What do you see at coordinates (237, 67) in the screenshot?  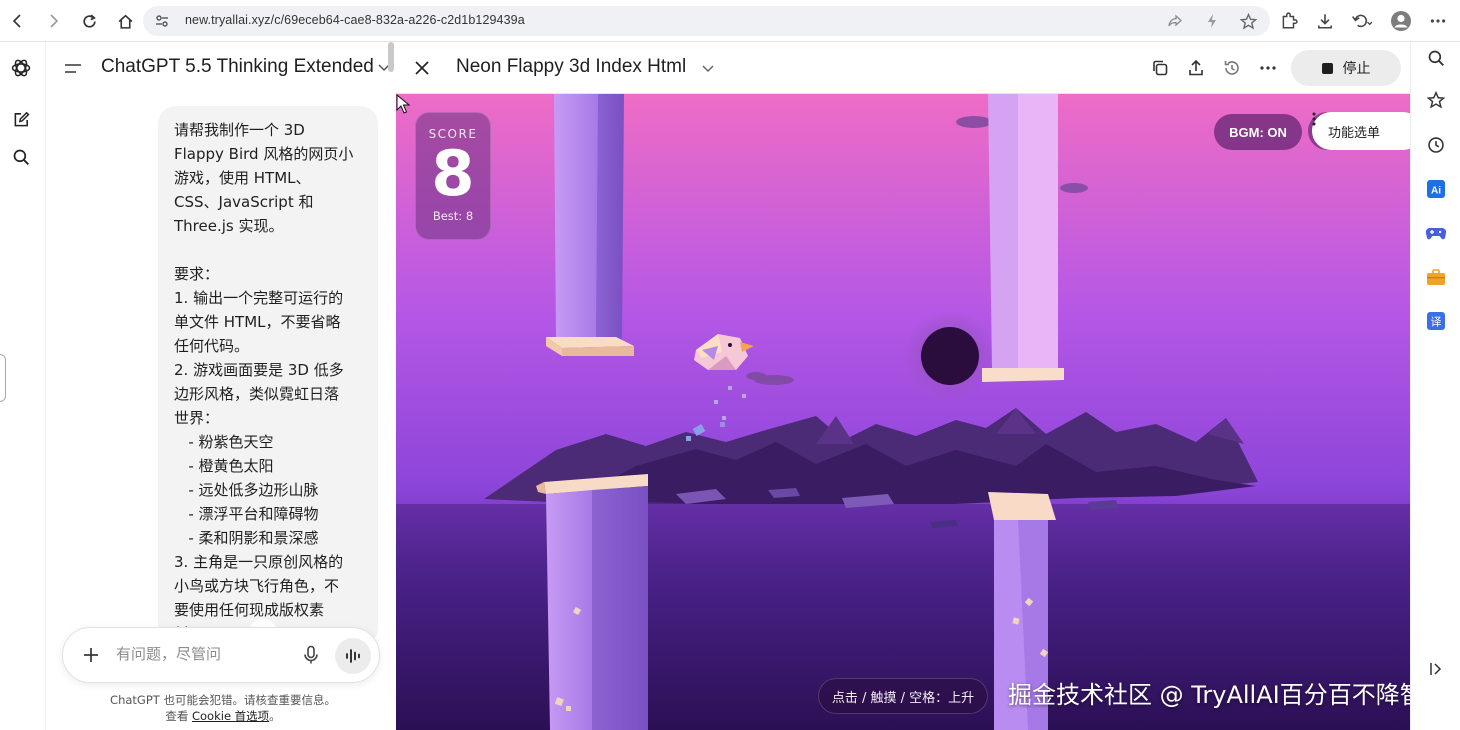 I see `model-selector: ChatGPT 5.5 Thinking Extended` at bounding box center [237, 67].